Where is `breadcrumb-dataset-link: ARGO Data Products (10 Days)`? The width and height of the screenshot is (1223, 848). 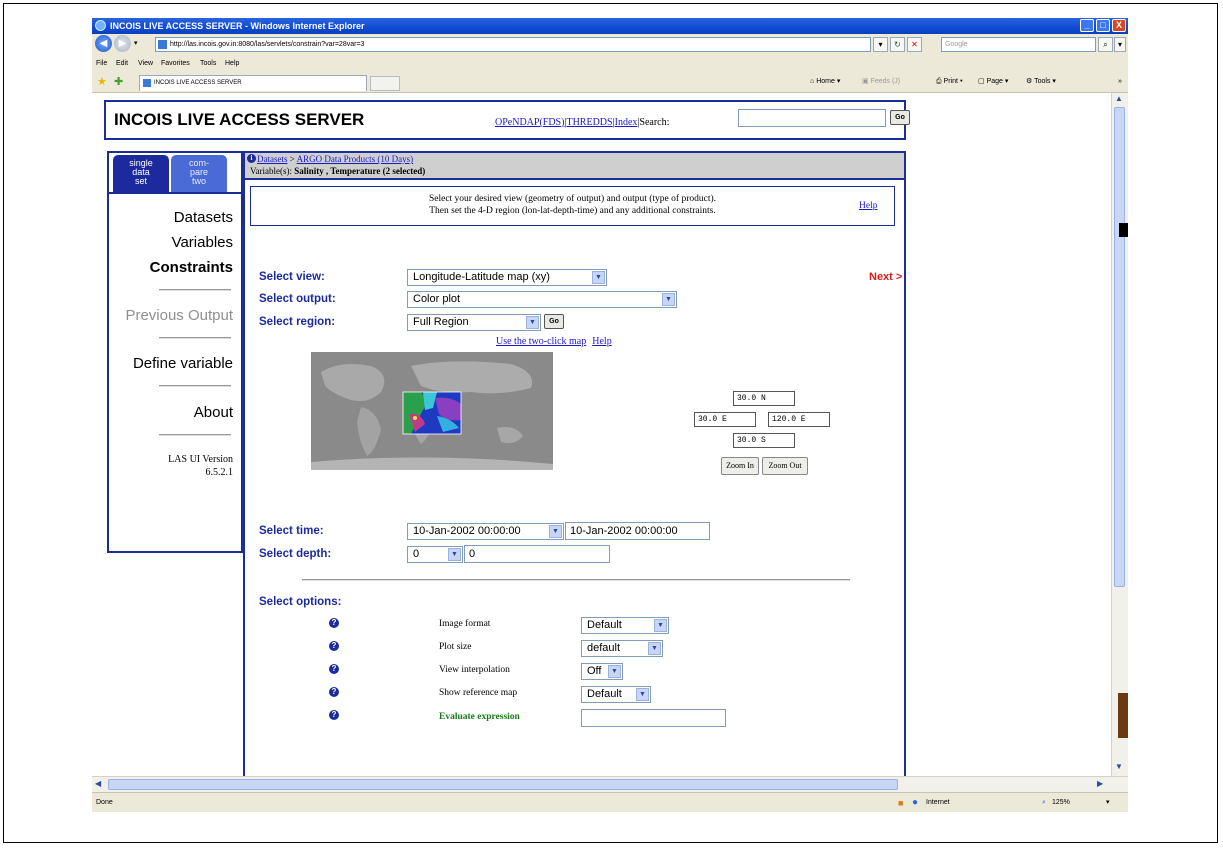
breadcrumb-dataset-link: ARGO Data Products (10 Days) is located at coordinates (355, 159).